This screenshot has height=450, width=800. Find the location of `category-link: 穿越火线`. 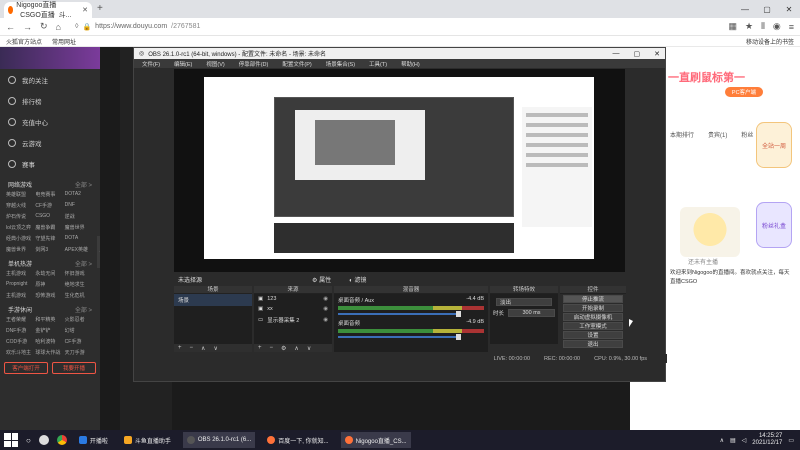

category-link: 穿越火线 is located at coordinates (20, 205).